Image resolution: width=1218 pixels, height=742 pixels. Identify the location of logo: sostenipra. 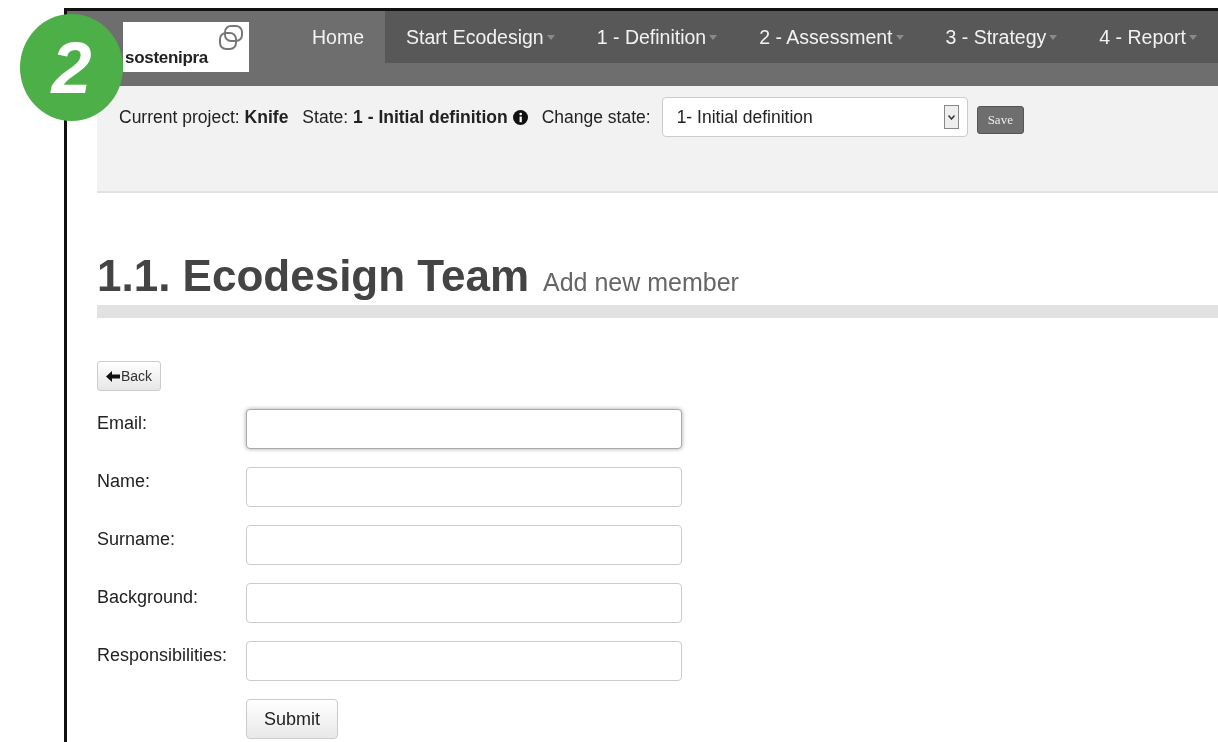
(186, 47).